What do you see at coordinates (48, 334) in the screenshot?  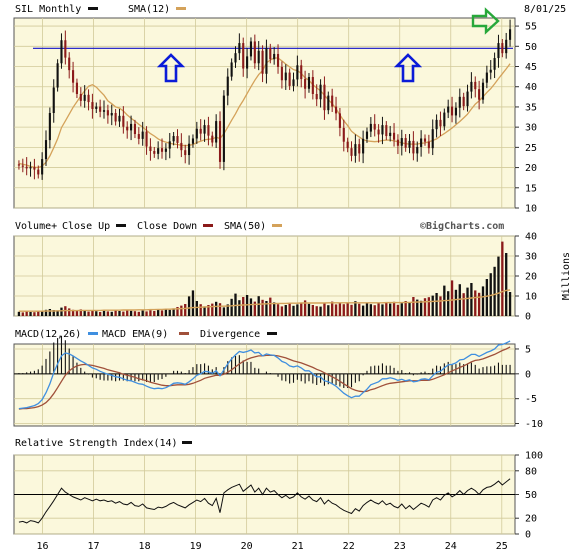 I see `legend-macd: MACD(12,26)` at bounding box center [48, 334].